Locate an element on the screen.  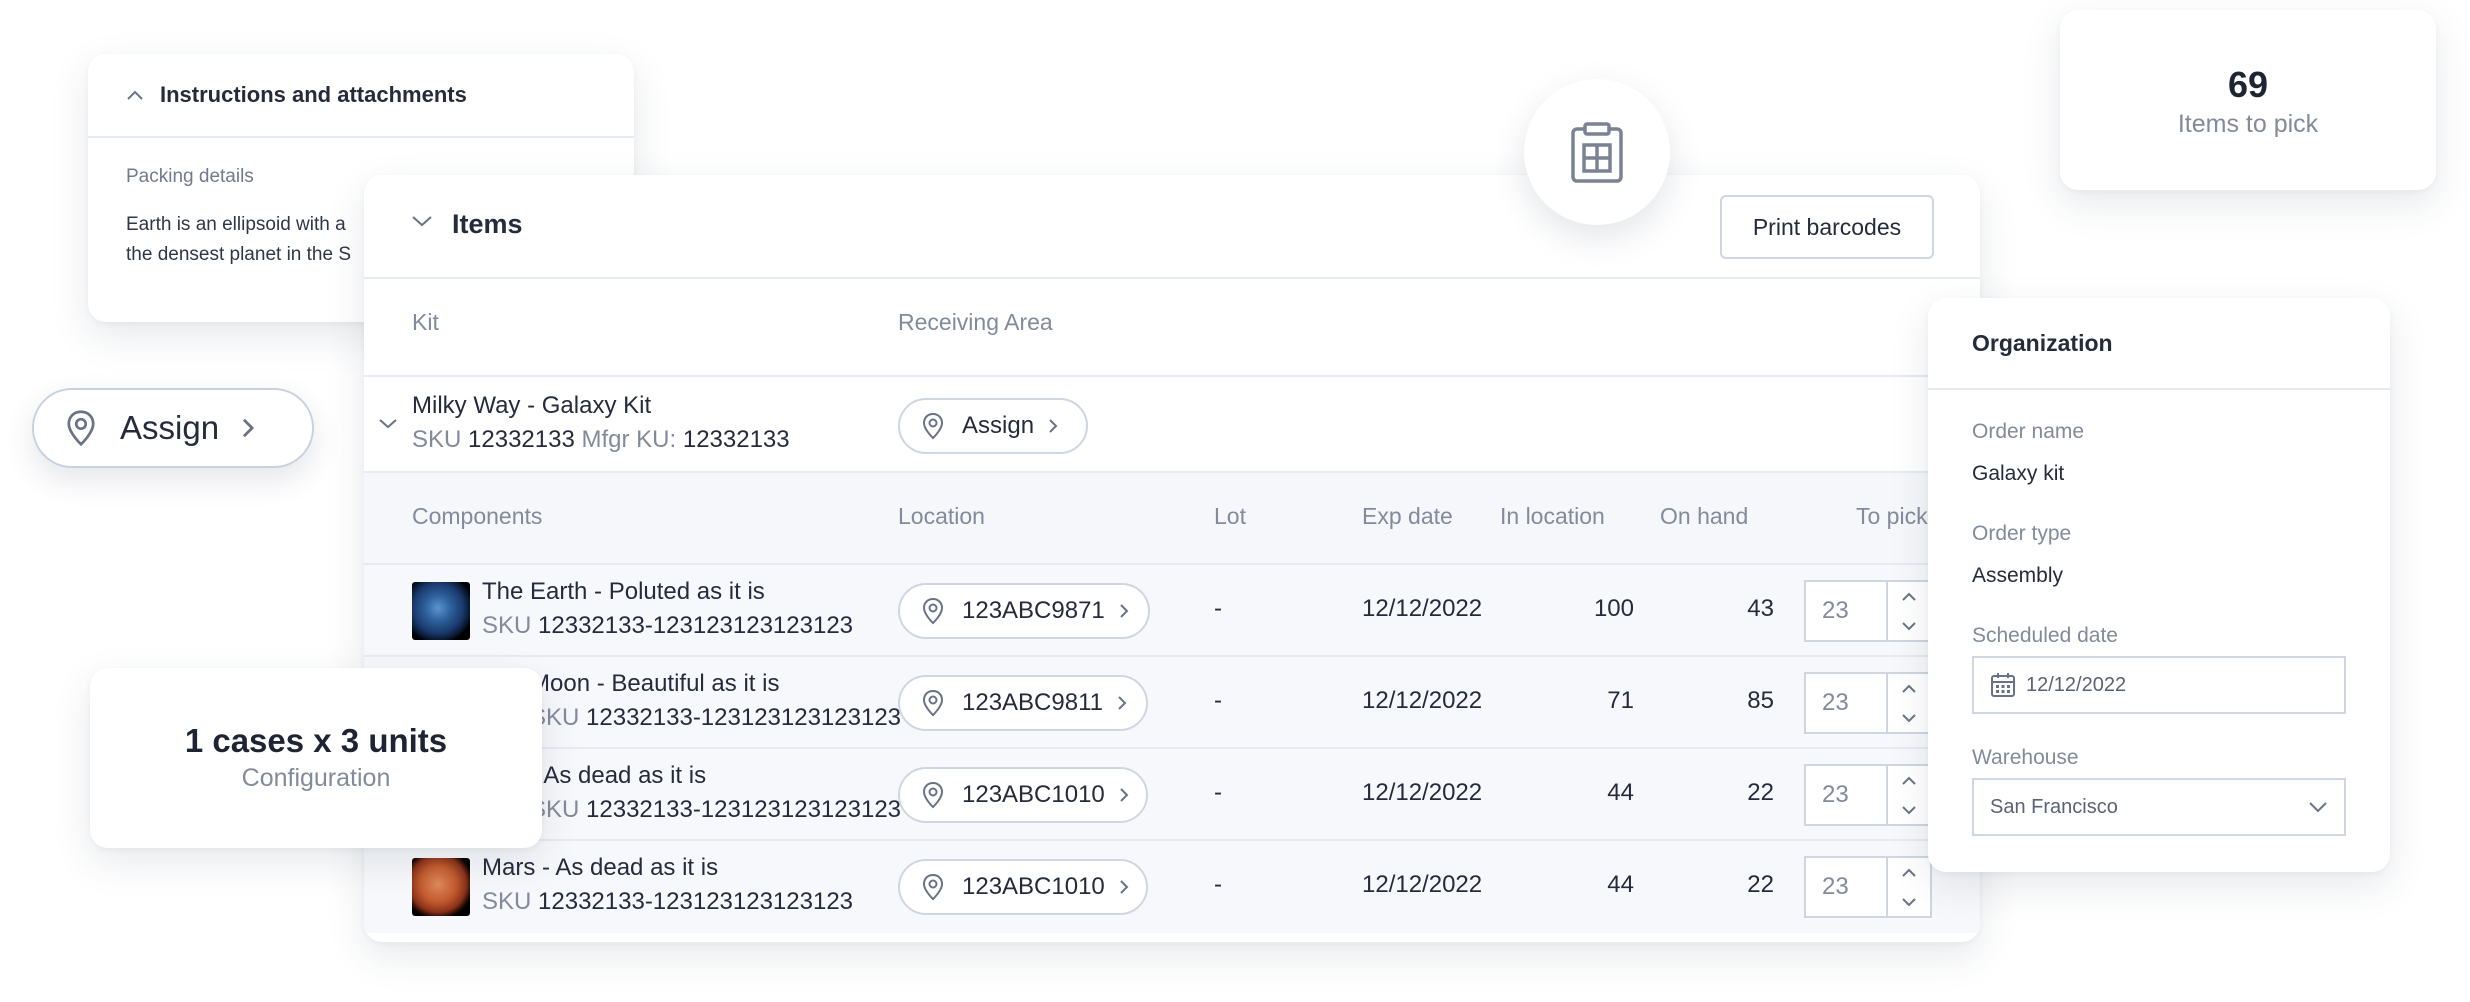
scheduled-date-value: 12/12/2022 is located at coordinates (2076, 684).